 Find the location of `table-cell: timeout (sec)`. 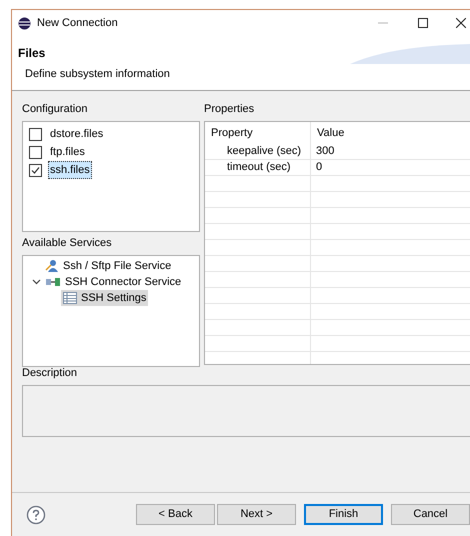

table-cell: timeout (sec) is located at coordinates (258, 167).